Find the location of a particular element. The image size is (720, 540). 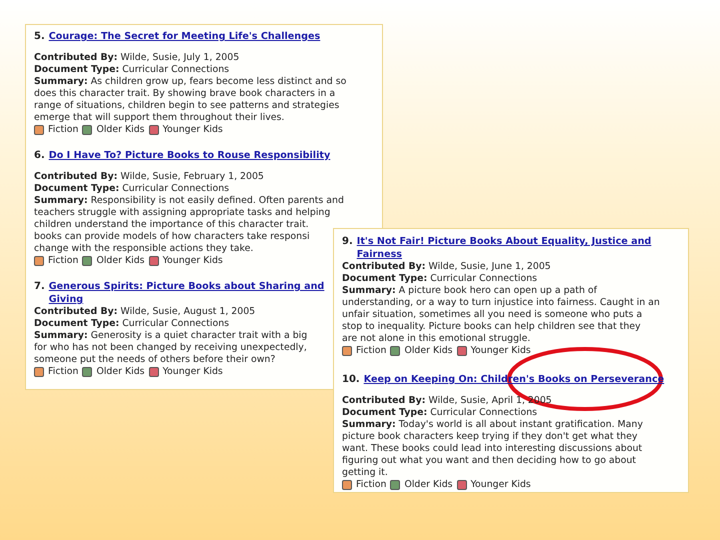

summary-text: getting it. is located at coordinates (365, 473).